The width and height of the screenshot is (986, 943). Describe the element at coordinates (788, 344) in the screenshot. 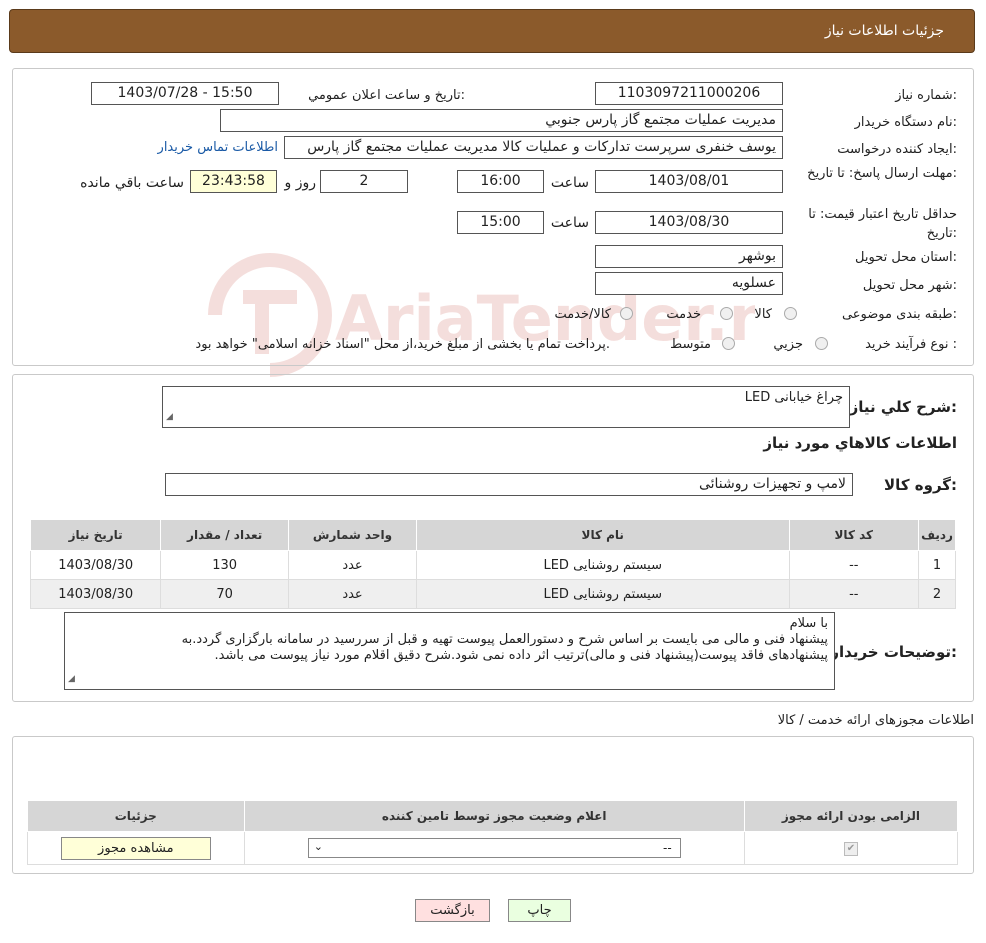

I see `process-option-minor: جزيي` at that location.